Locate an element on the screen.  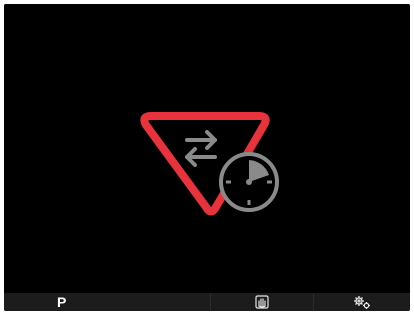
settings-button is located at coordinates (362, 302).